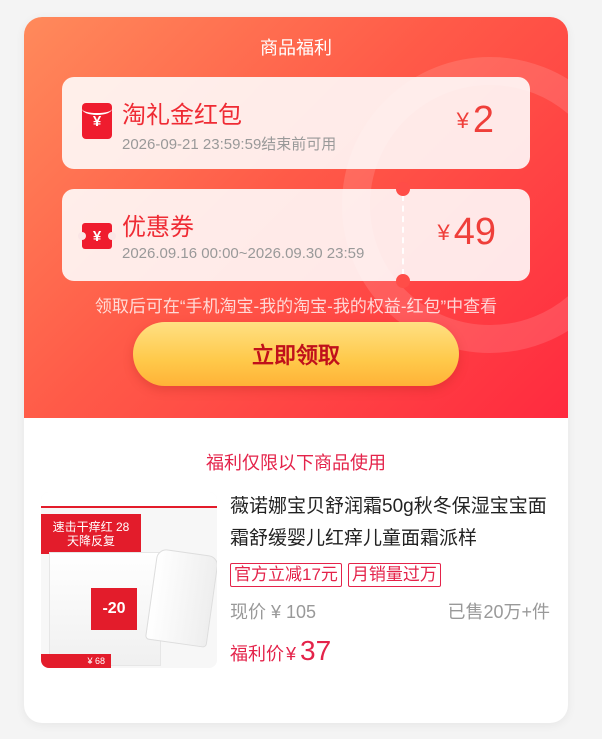 Image resolution: width=602 pixels, height=739 pixels. Describe the element at coordinates (129, 580) in the screenshot. I see `product-image: 速击干痒红 28天降反复 -20 ¥ 68` at that location.